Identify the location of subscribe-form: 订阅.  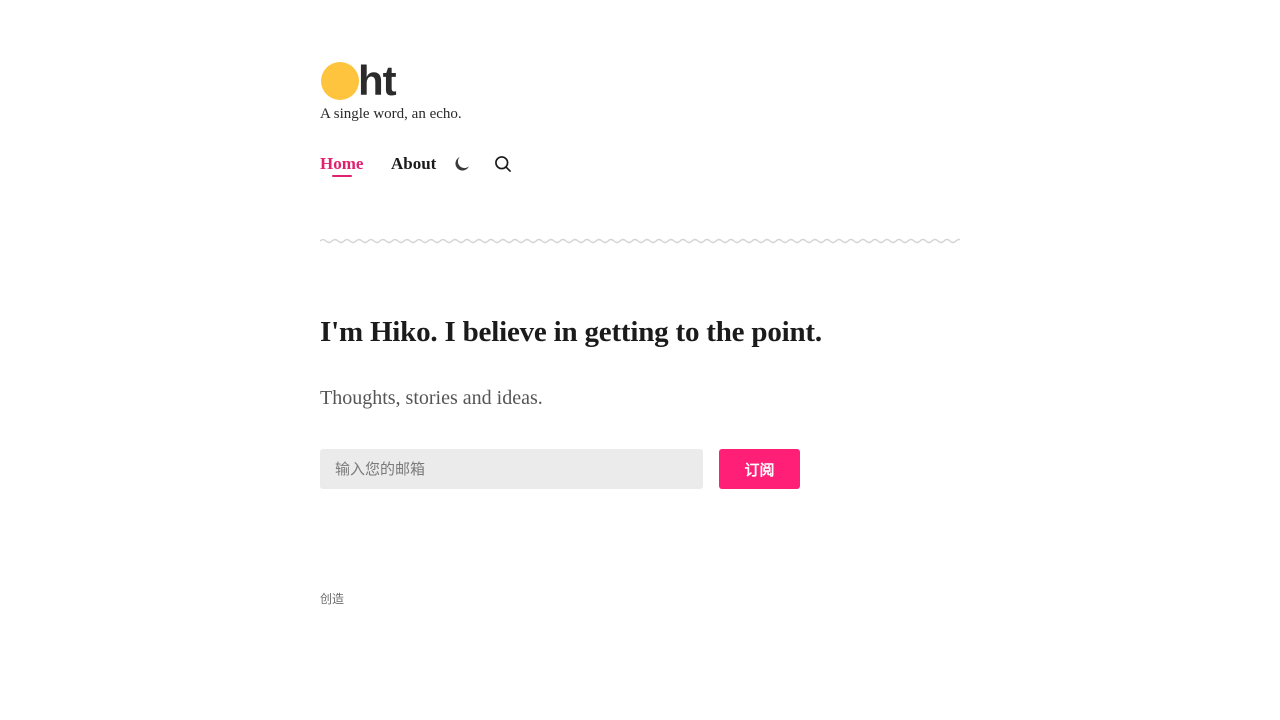
(560, 469).